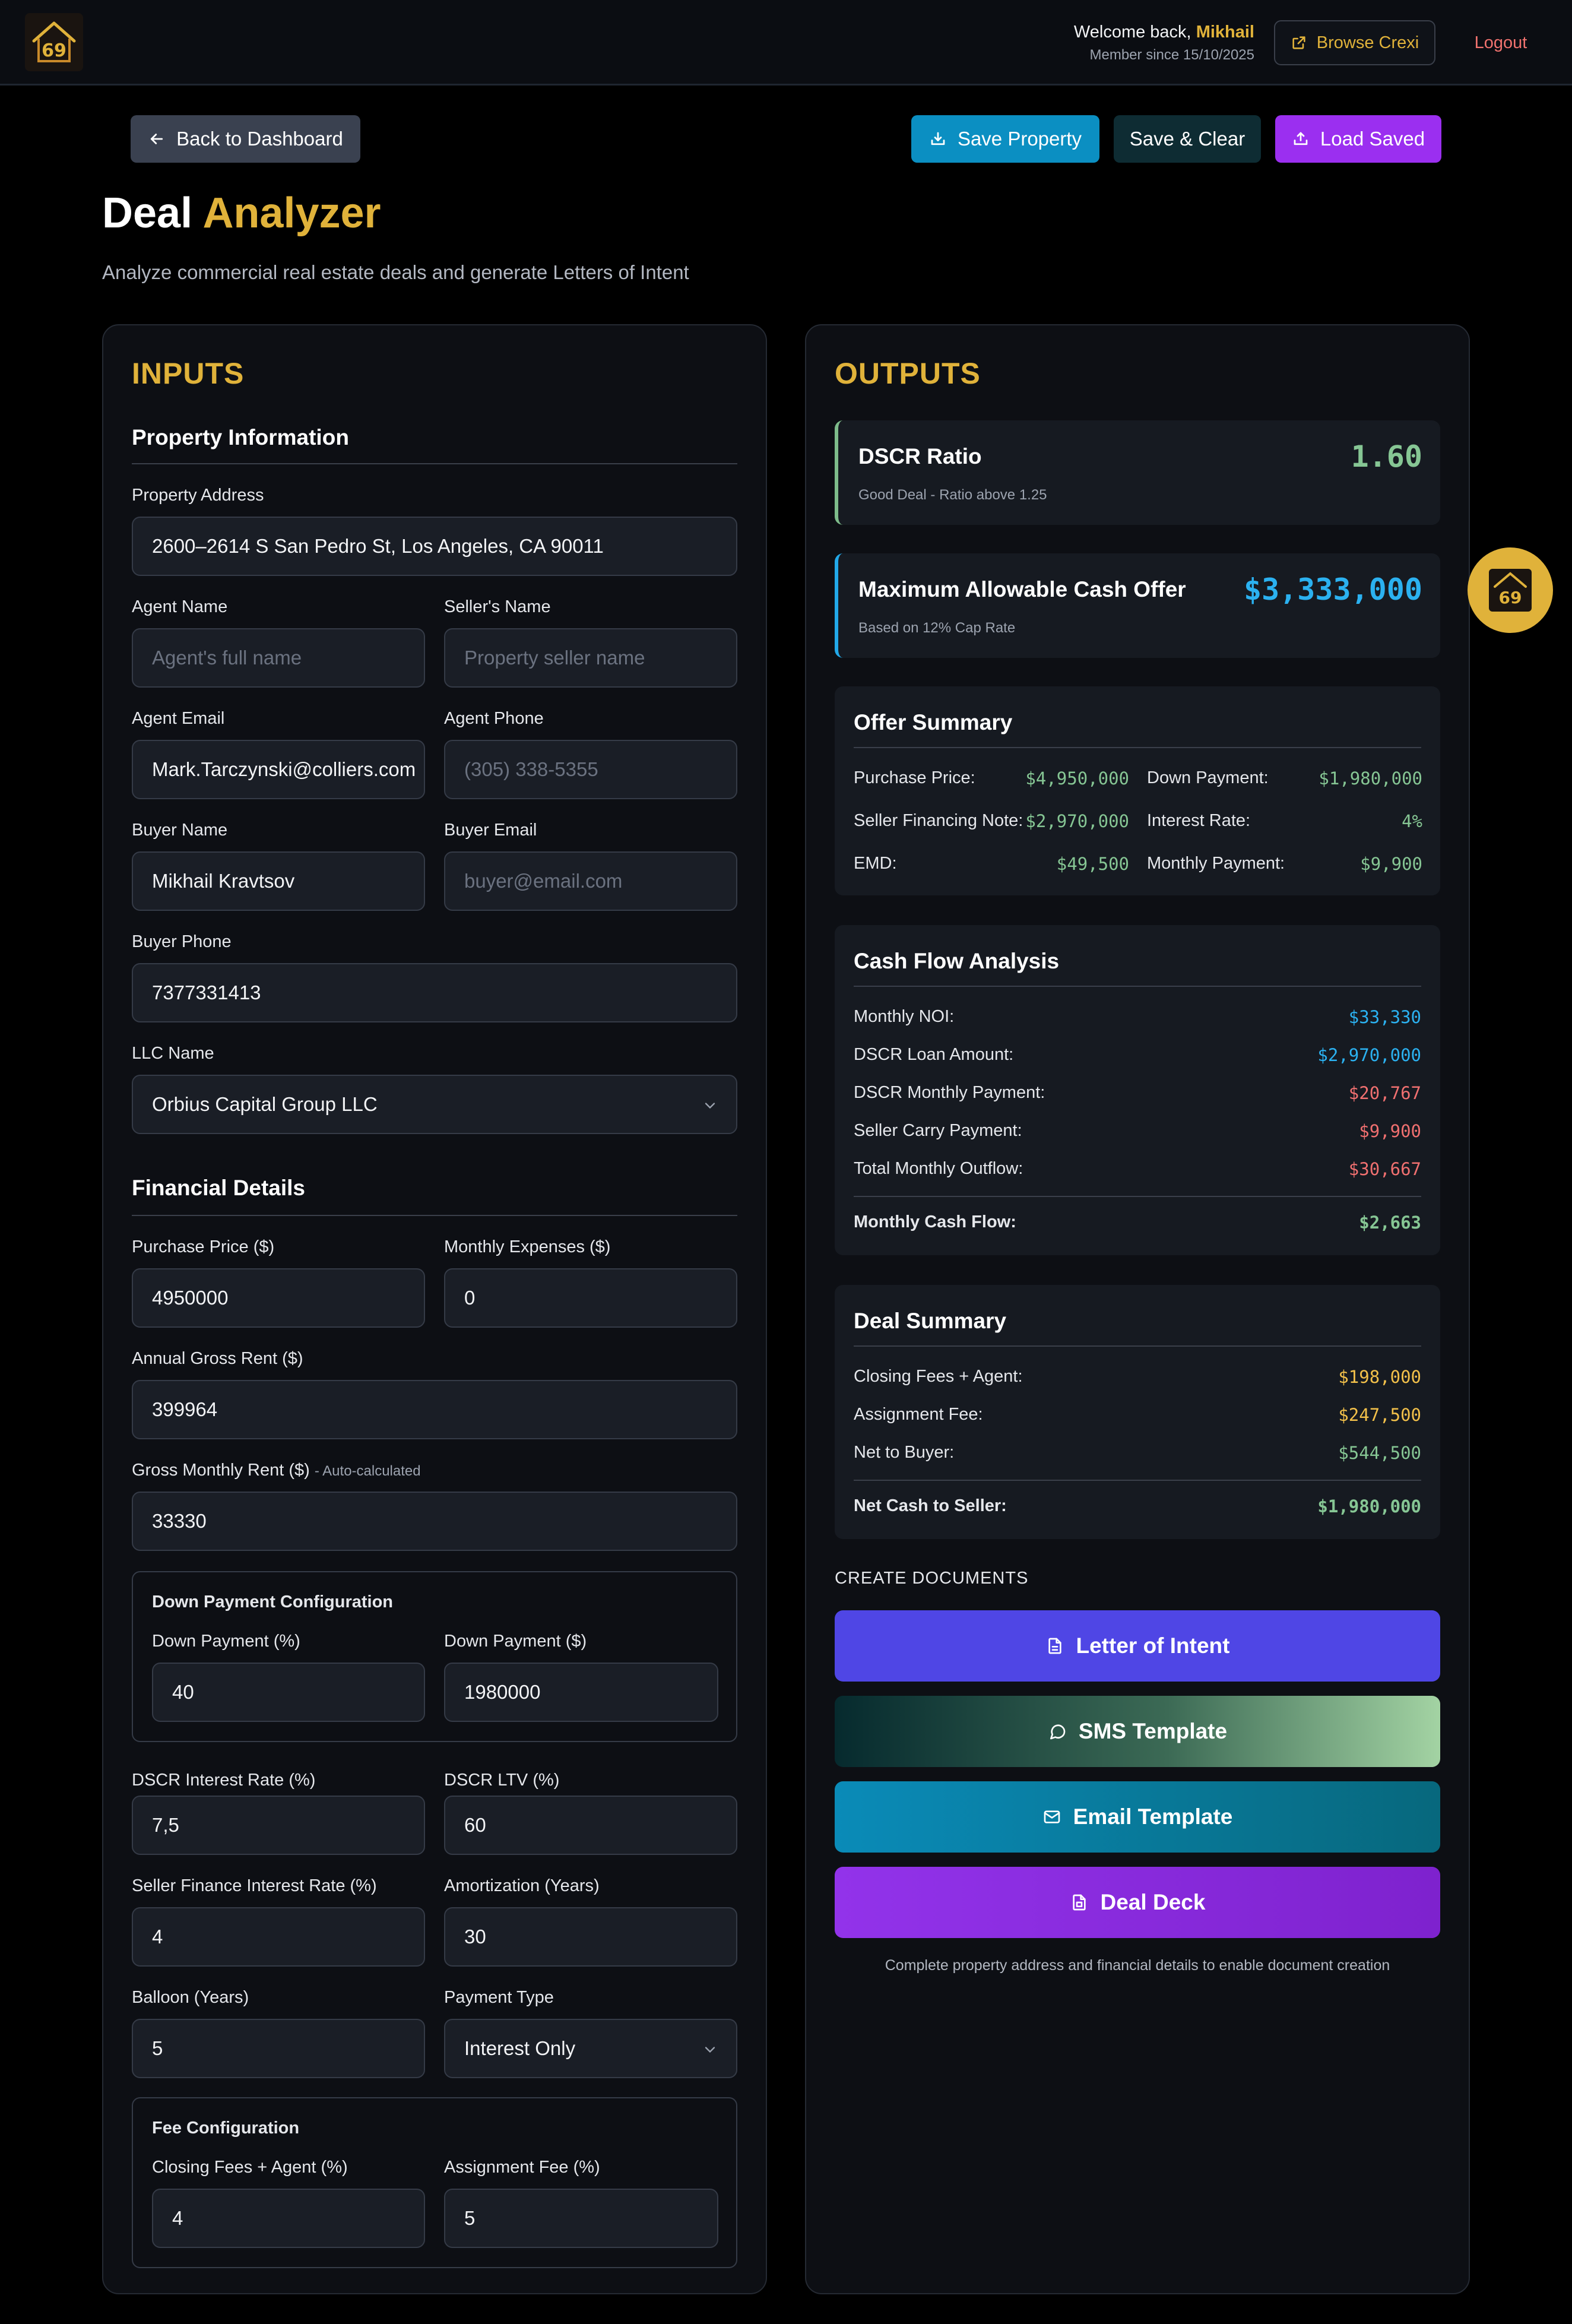  What do you see at coordinates (1137, 1646) in the screenshot?
I see `letter-of-intent-button: Letter of Intent` at bounding box center [1137, 1646].